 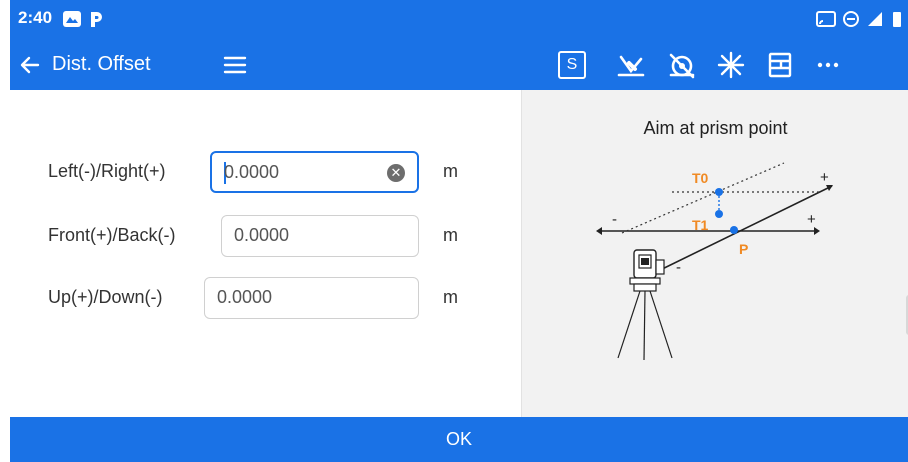 I want to click on plus-top-label: +, so click(x=824, y=177).